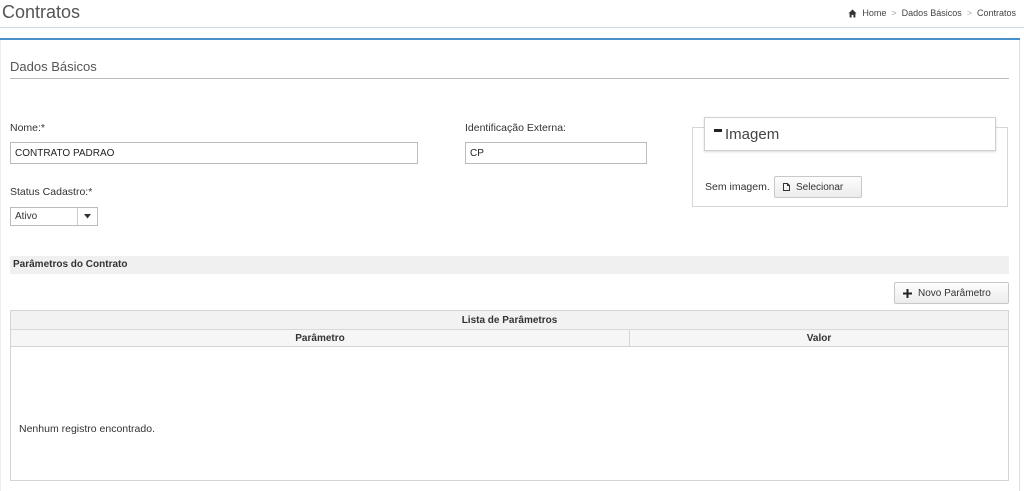 The image size is (1024, 491). I want to click on breadcrumb-current: Contratos, so click(996, 13).